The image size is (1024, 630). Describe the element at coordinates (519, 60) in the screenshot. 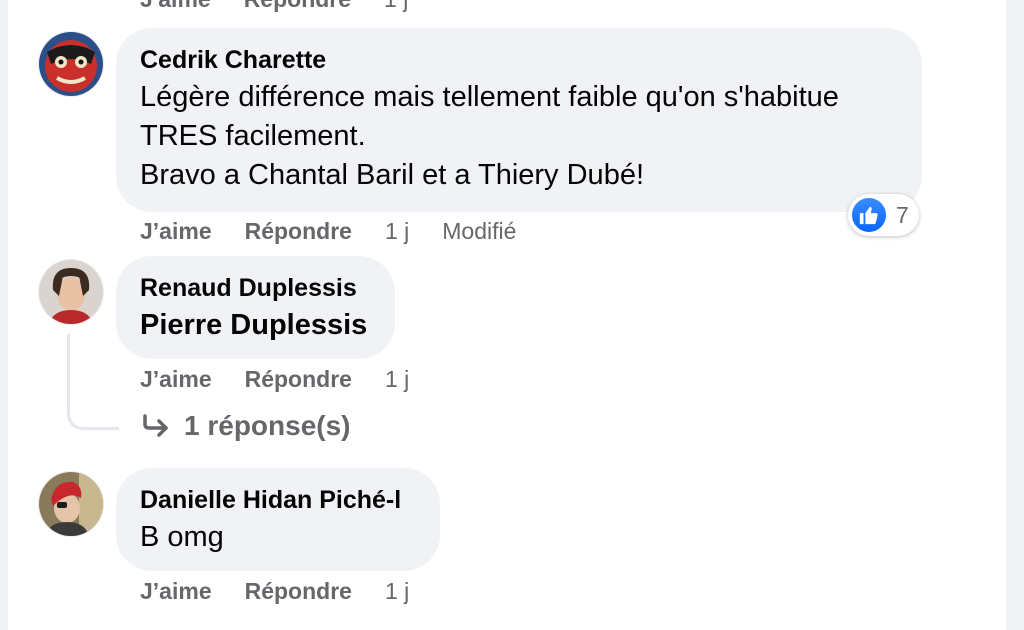

I see `comment-author: Cedrik Charette` at that location.